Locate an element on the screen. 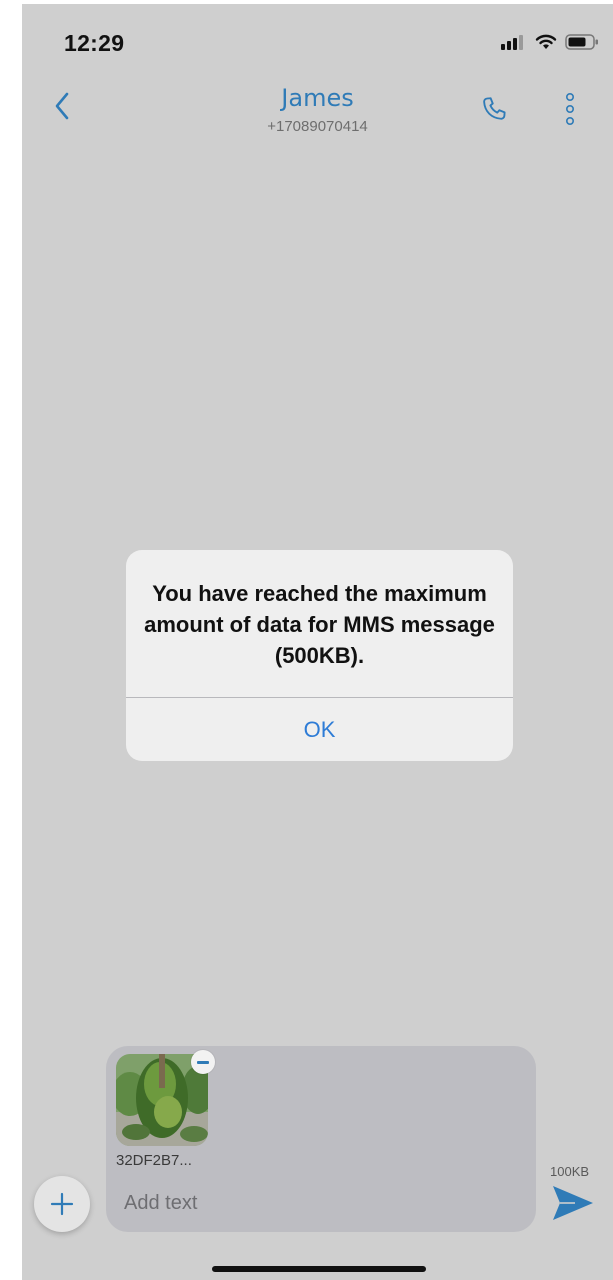 The width and height of the screenshot is (613, 1280). add-attachment-button is located at coordinates (62, 1204).